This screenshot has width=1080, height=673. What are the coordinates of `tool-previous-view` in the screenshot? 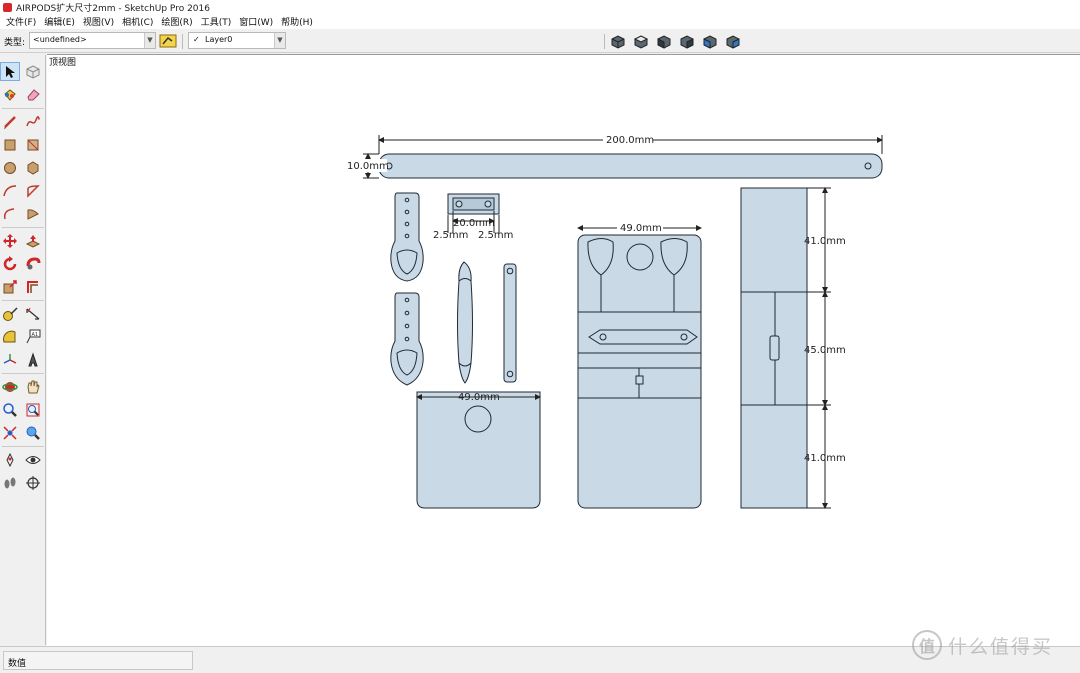 It's located at (33, 432).